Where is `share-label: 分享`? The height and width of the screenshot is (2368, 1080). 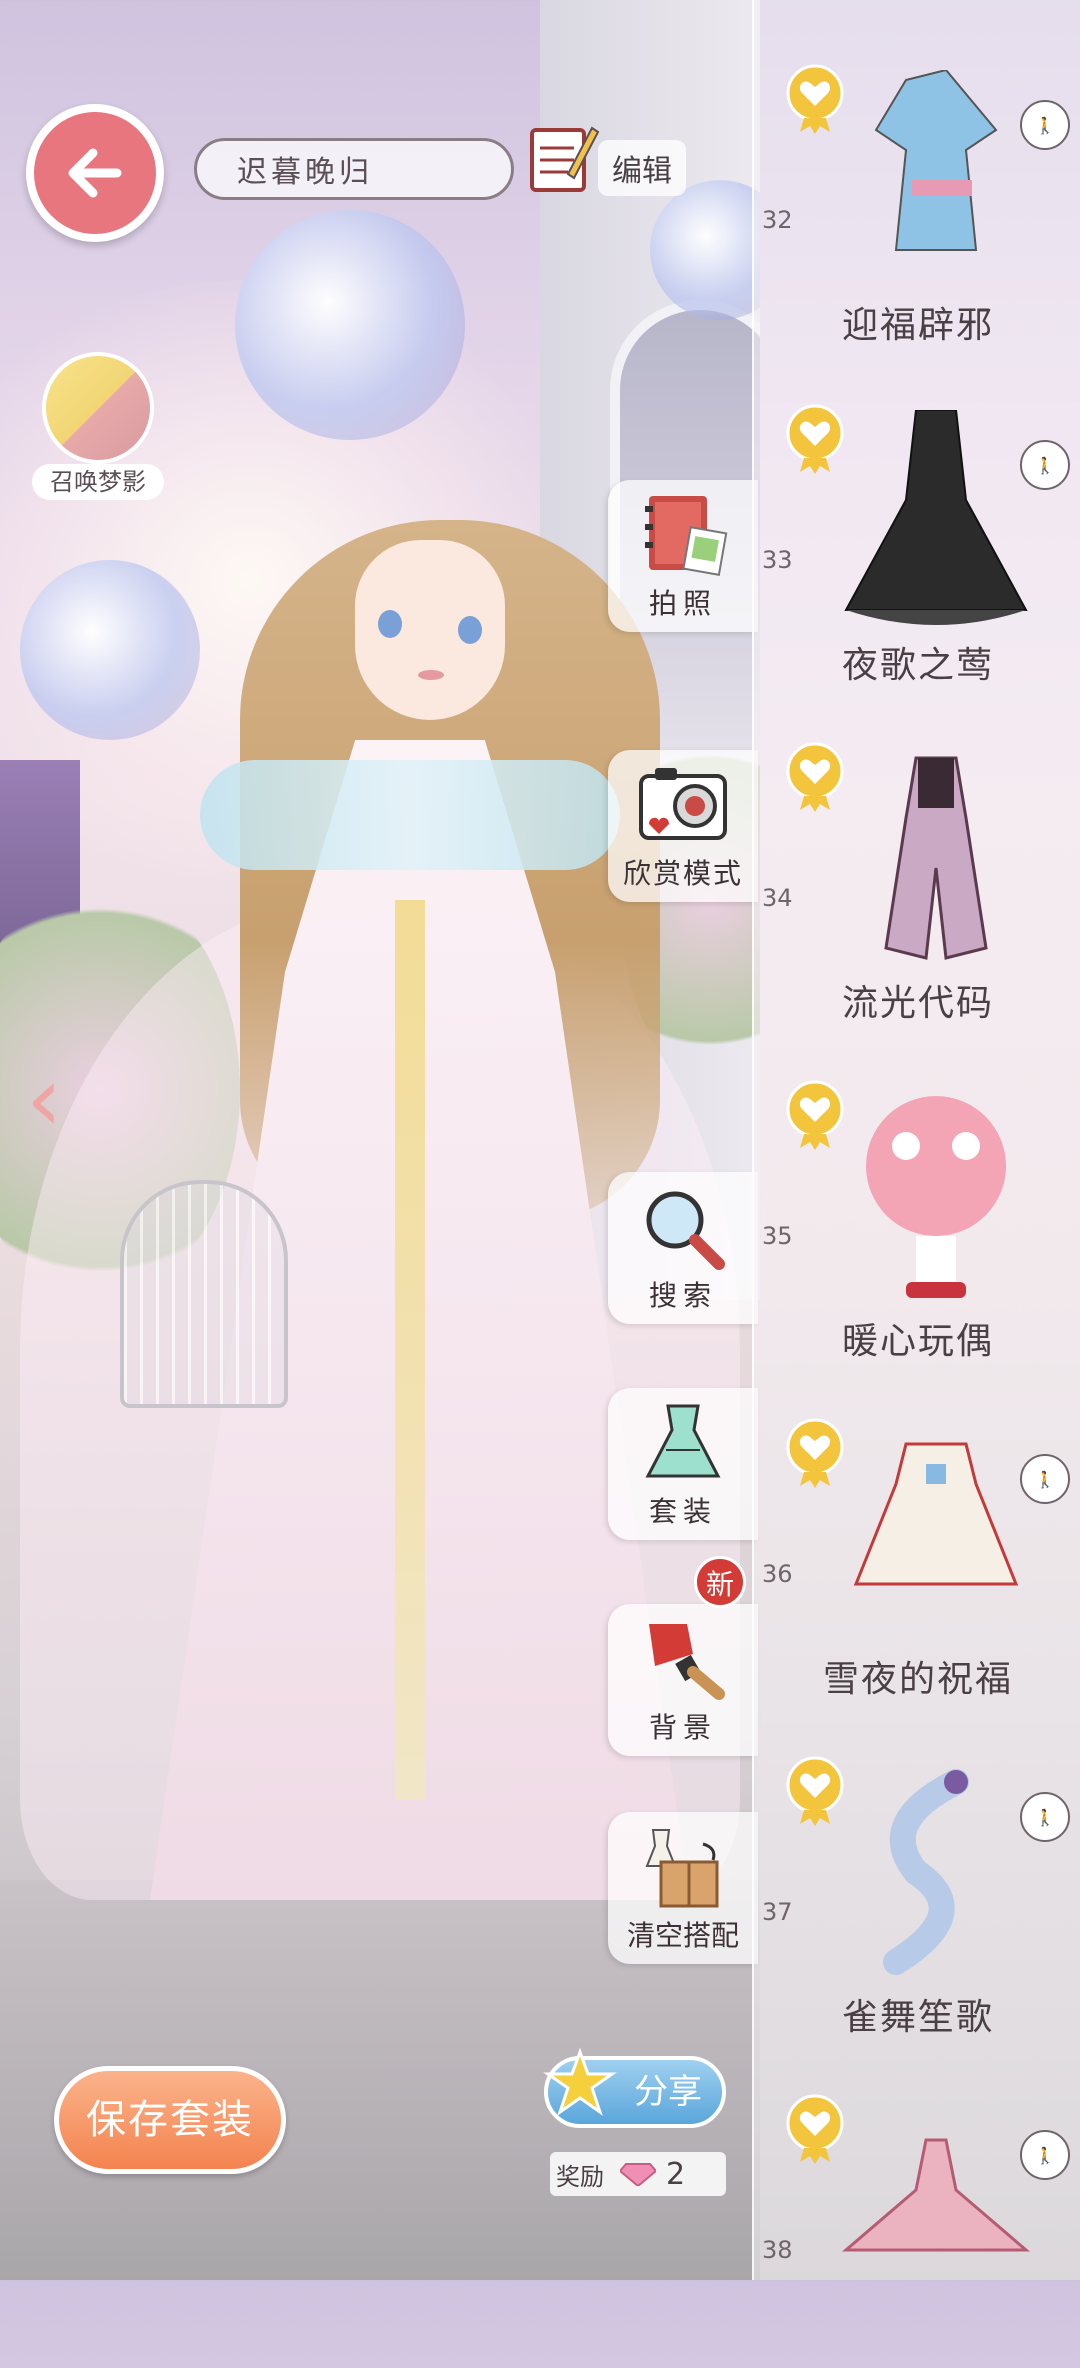
share-label: 分享 is located at coordinates (668, 2092).